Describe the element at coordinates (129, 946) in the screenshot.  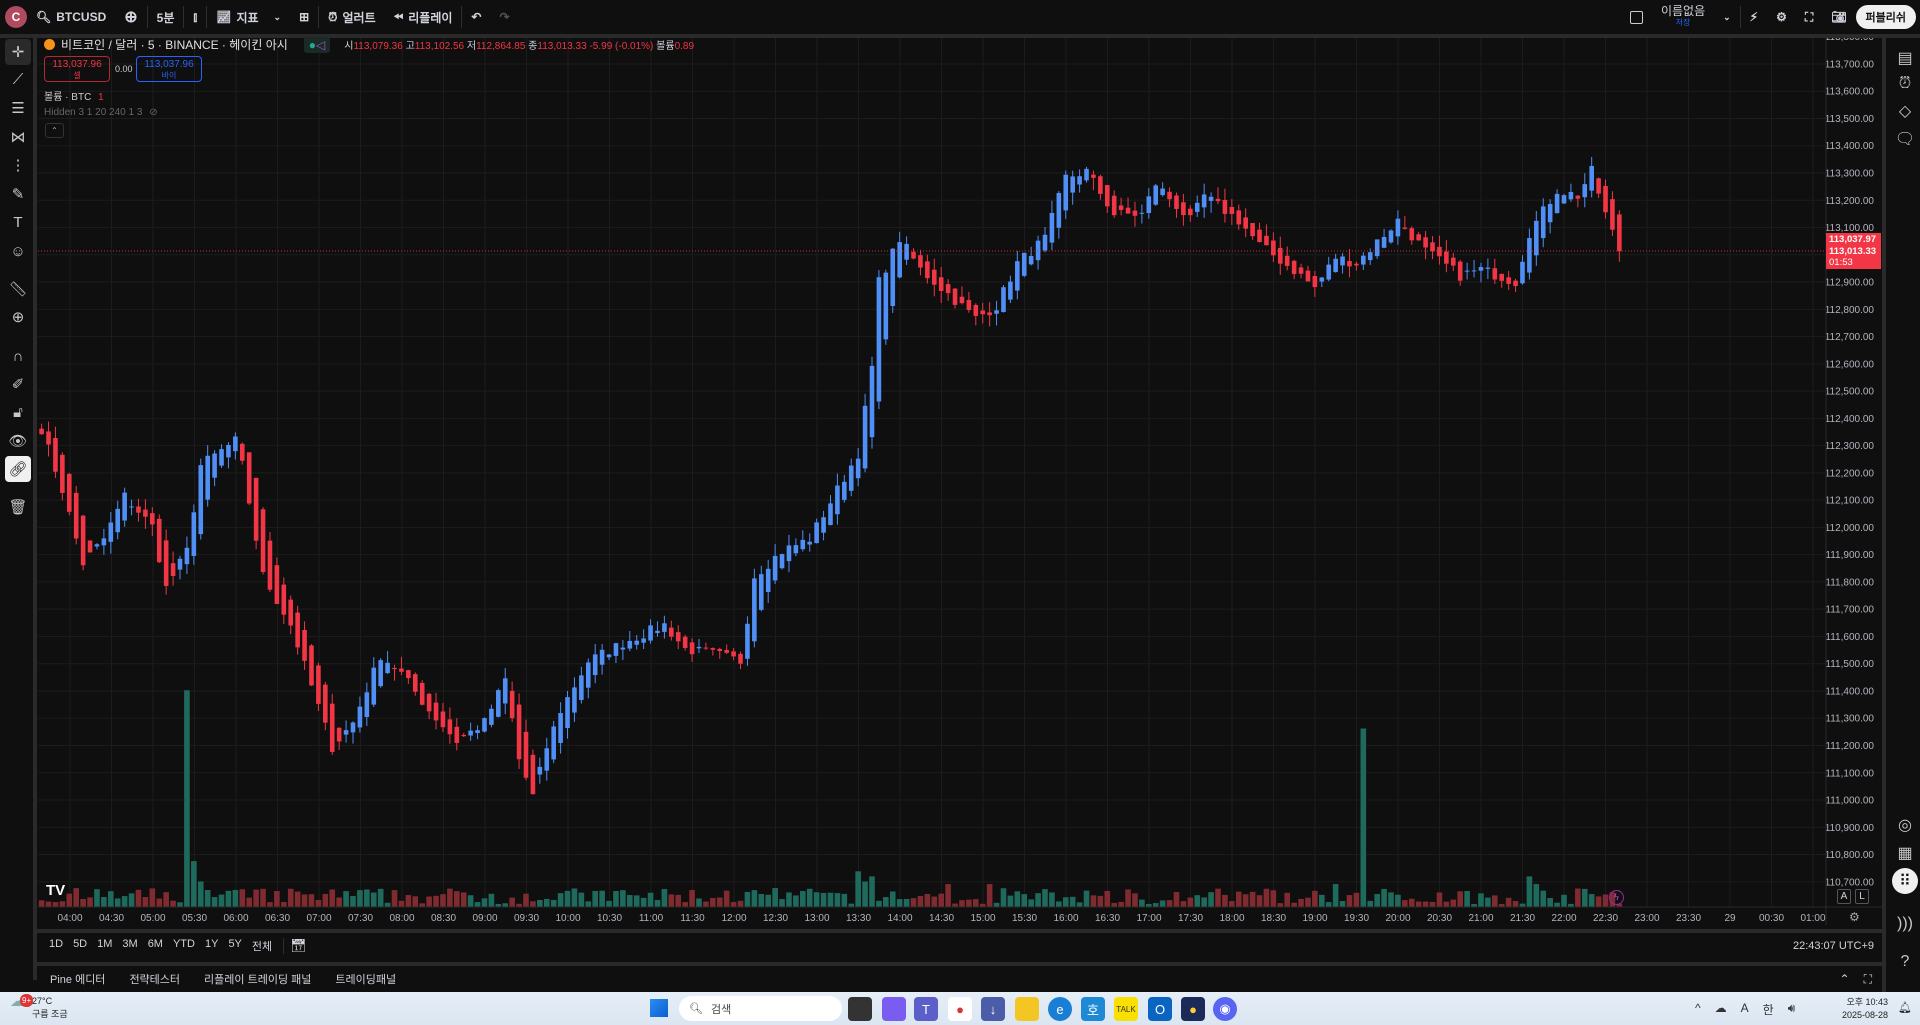
I see `range-3m: 3M` at that location.